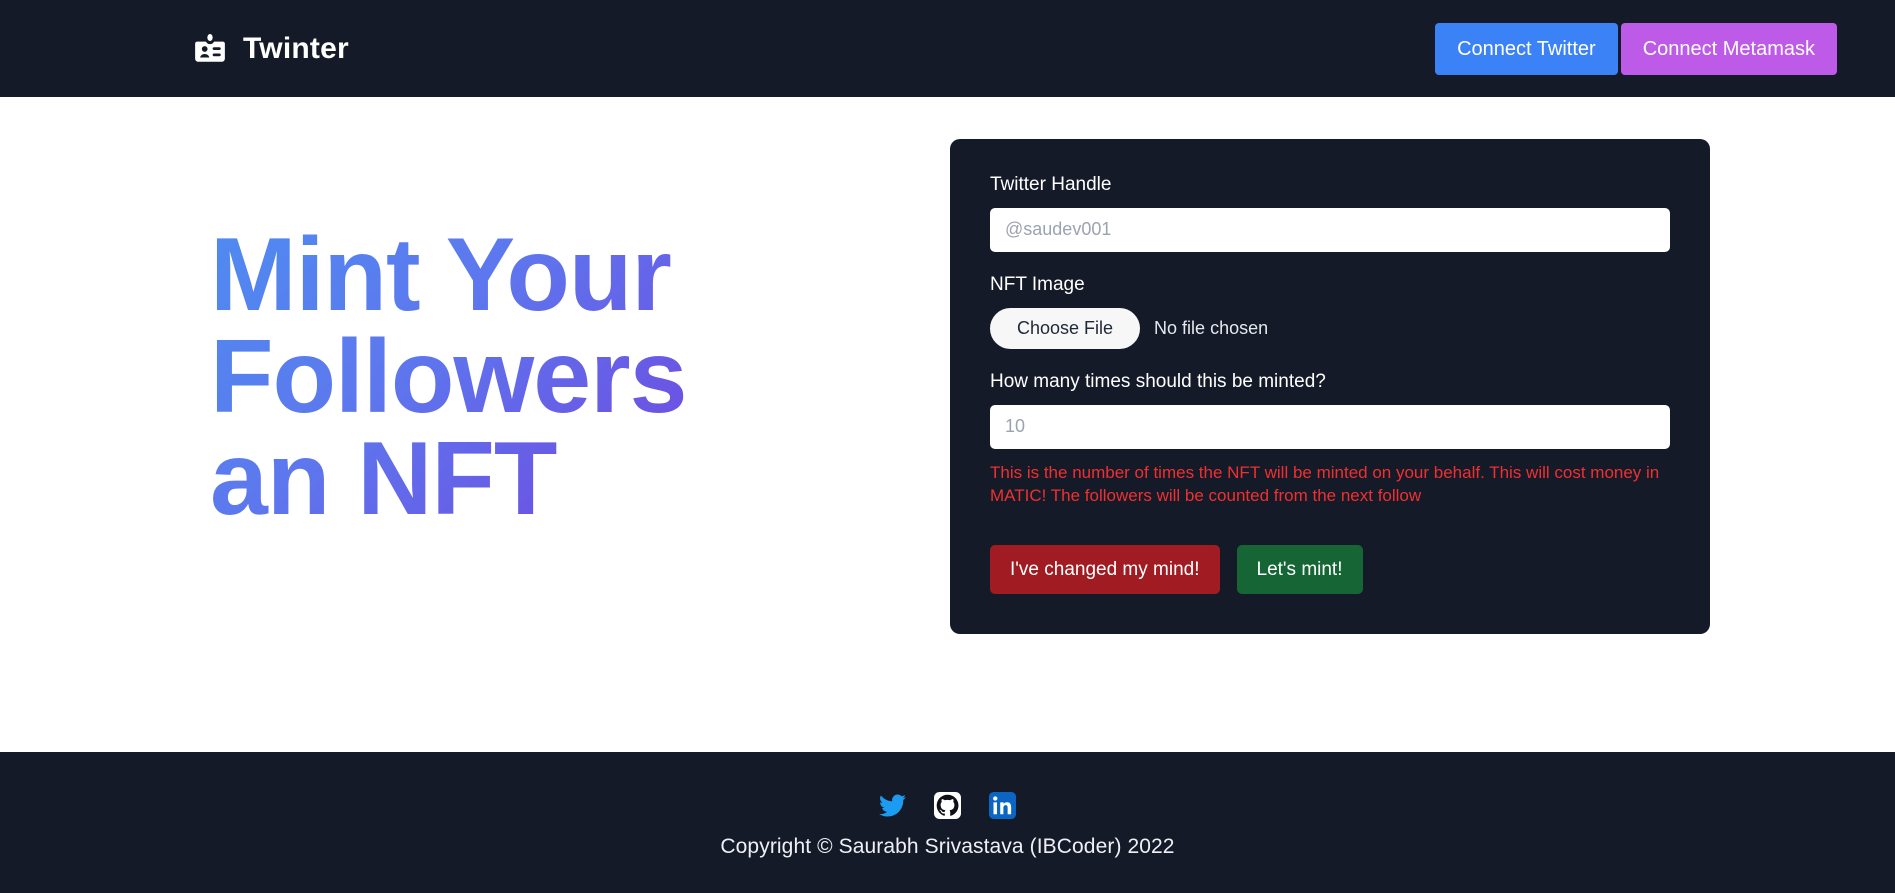 The image size is (1895, 893). What do you see at coordinates (1158, 382) in the screenshot?
I see `mint-count-label: How many times should this be minted?` at bounding box center [1158, 382].